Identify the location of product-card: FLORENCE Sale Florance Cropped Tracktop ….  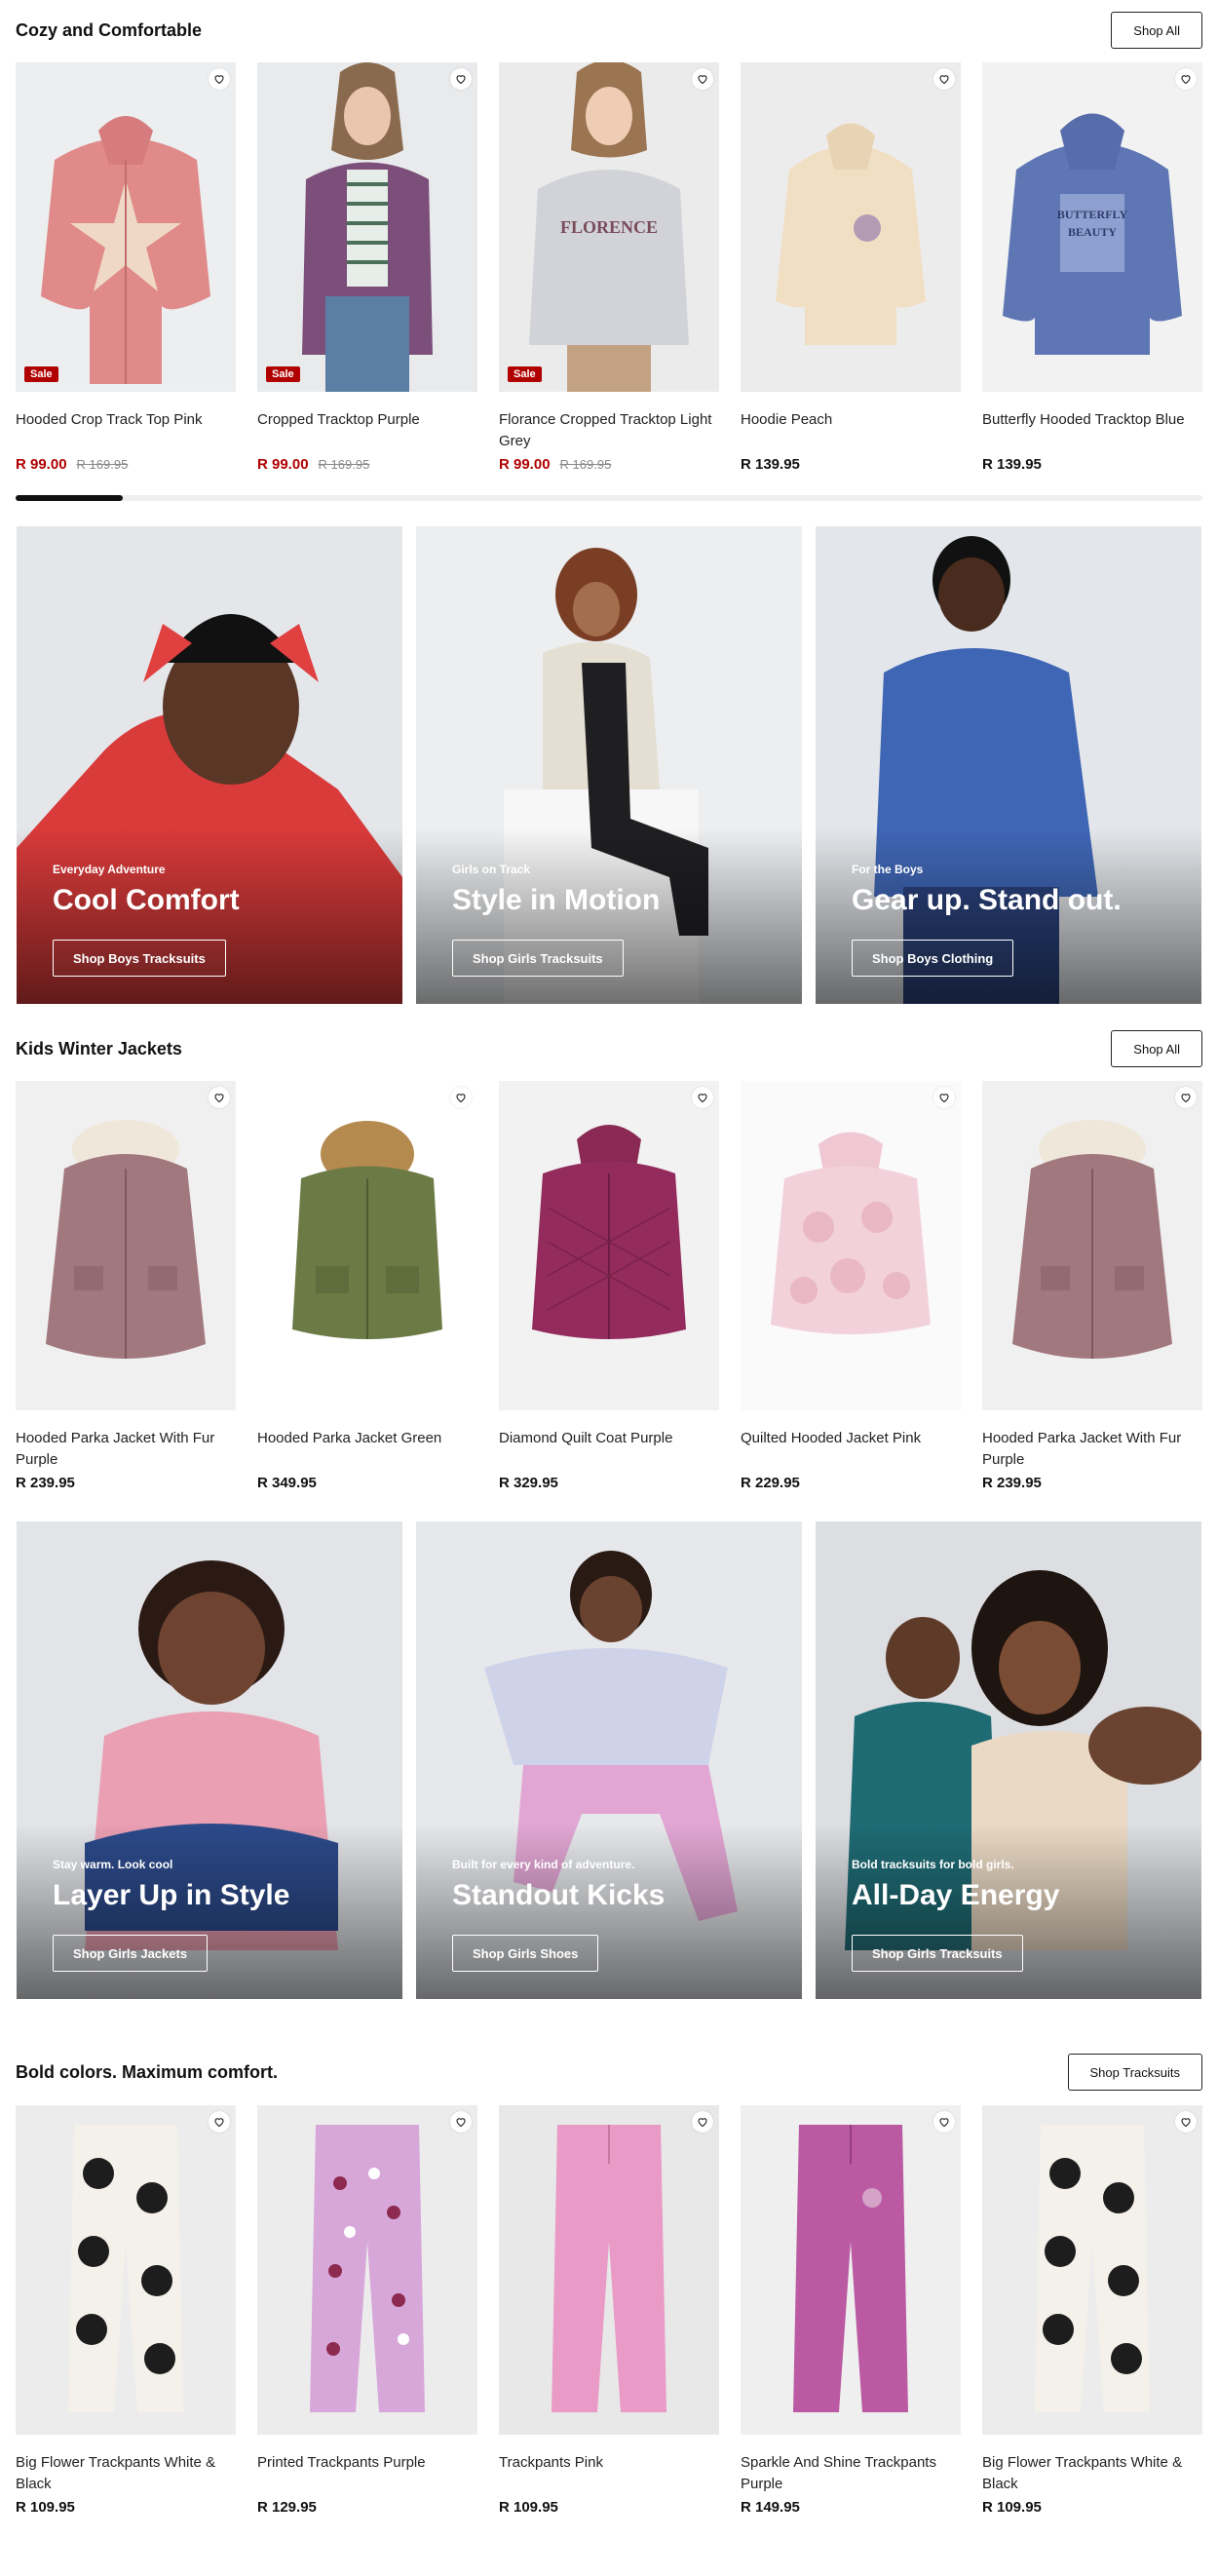
(609, 267).